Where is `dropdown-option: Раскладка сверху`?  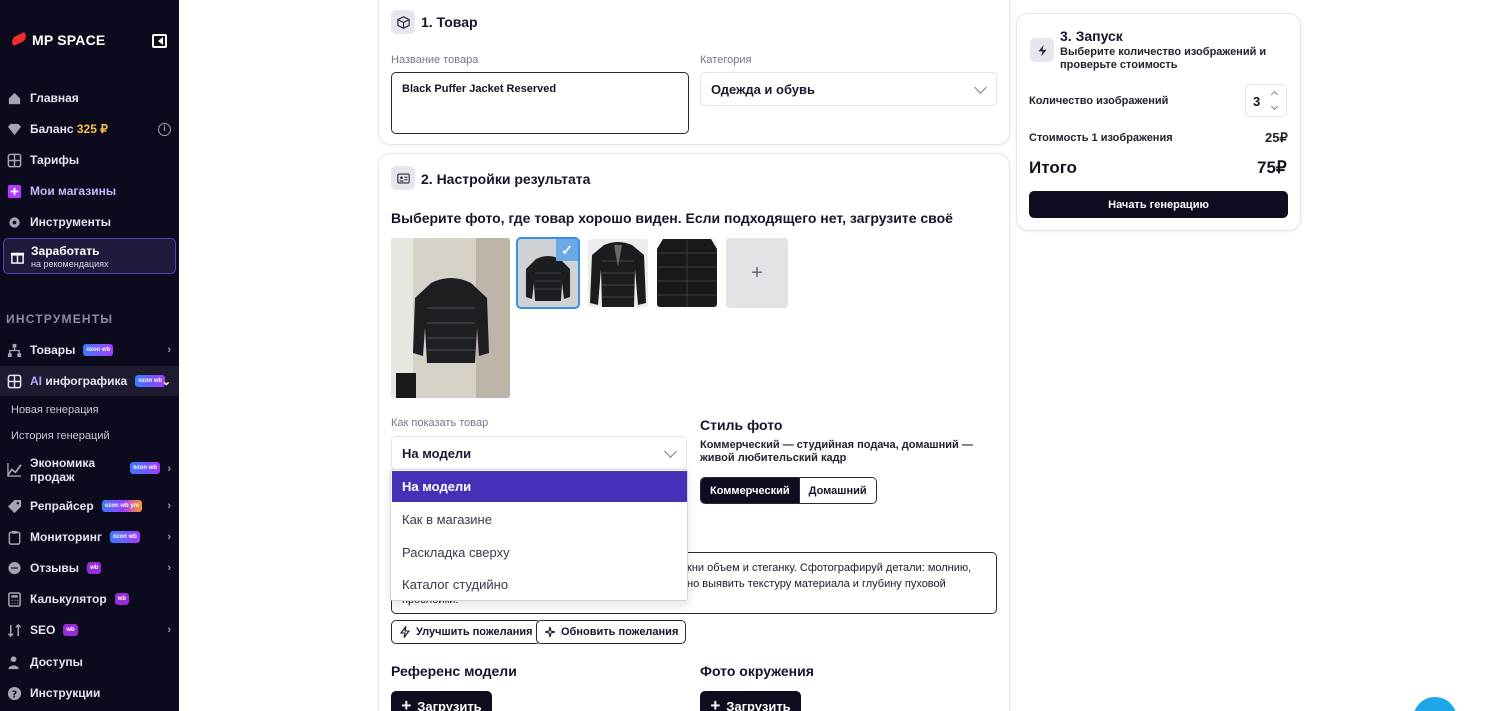 dropdown-option: Раскладка сверху is located at coordinates (539, 552).